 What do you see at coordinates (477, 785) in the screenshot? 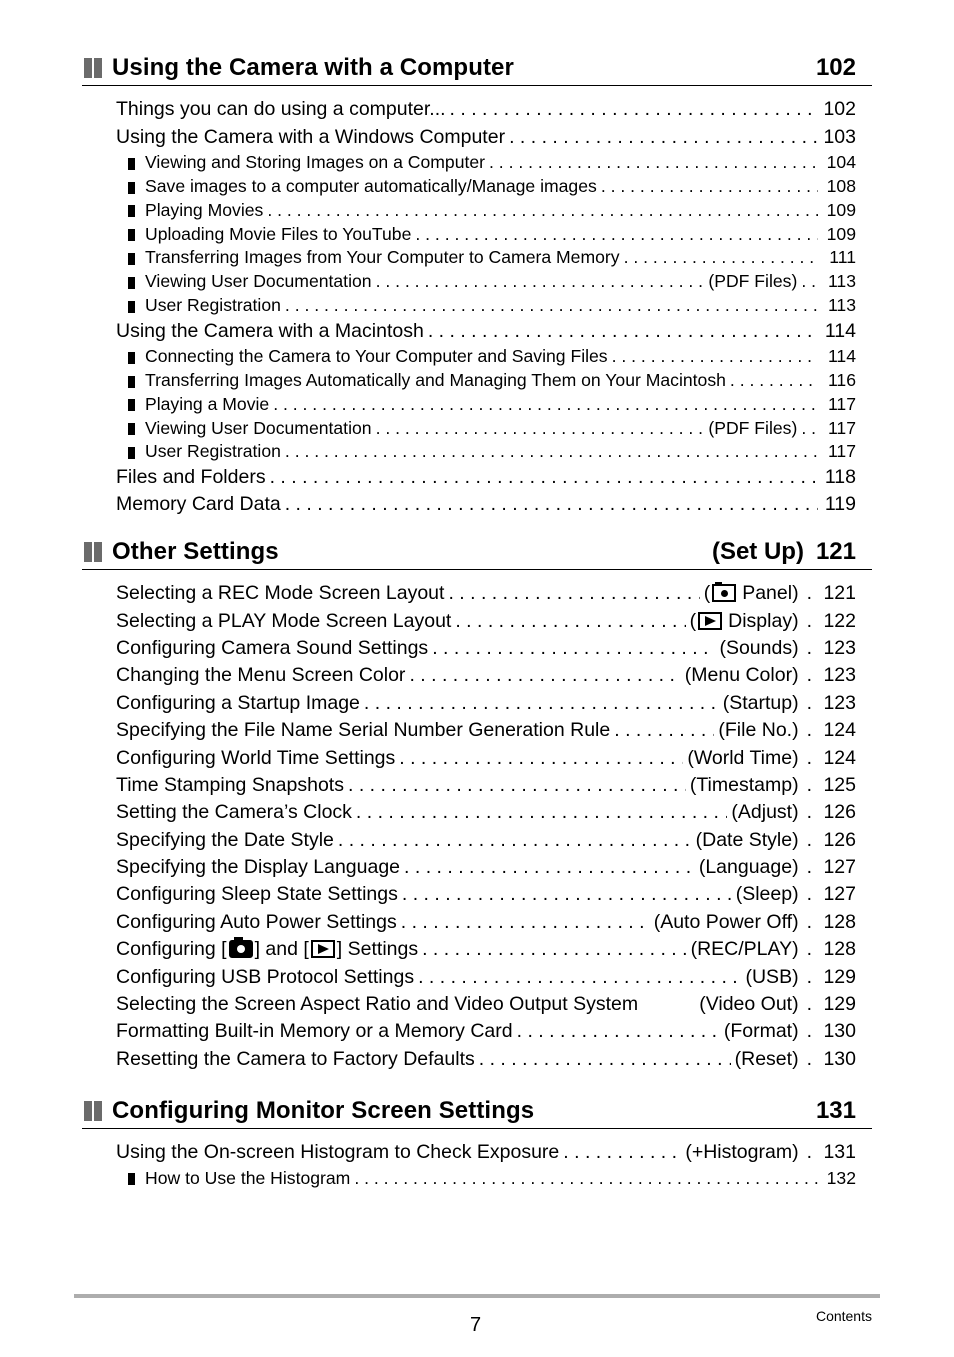
I see `toc-entry: Time Stamping Snapshots (Timestamp). 125` at bounding box center [477, 785].